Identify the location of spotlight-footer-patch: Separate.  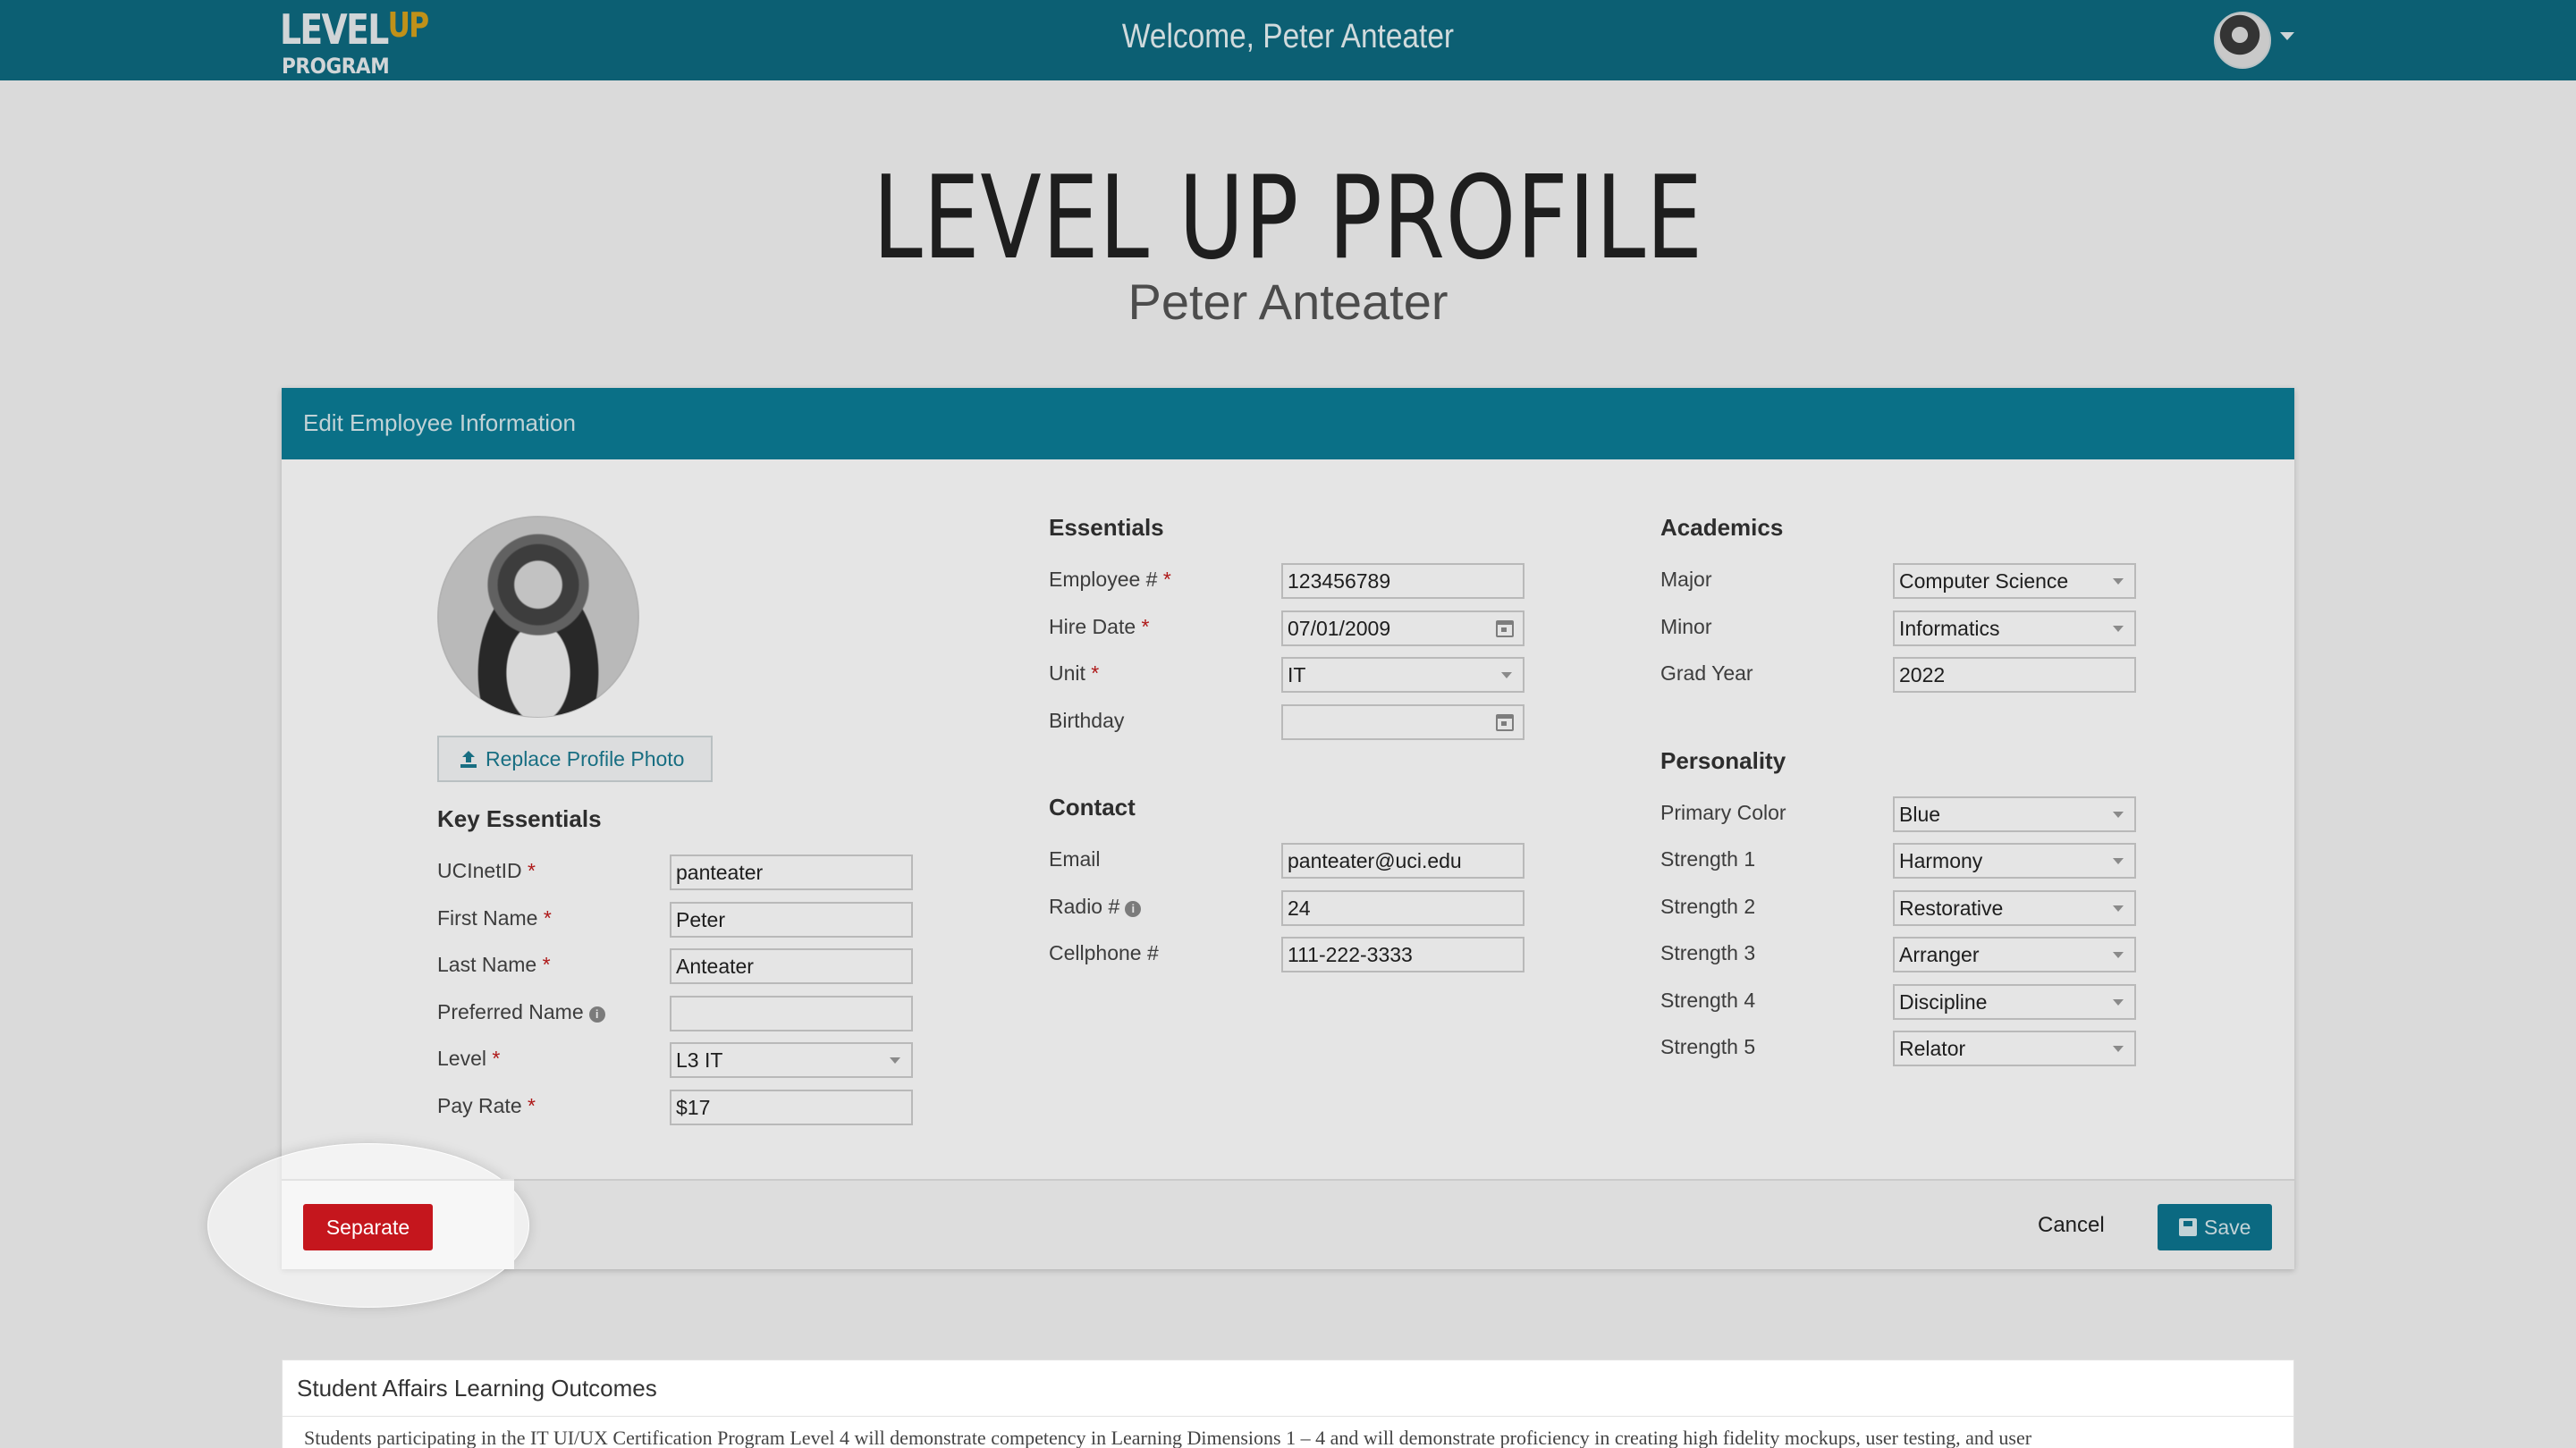
(398, 1224).